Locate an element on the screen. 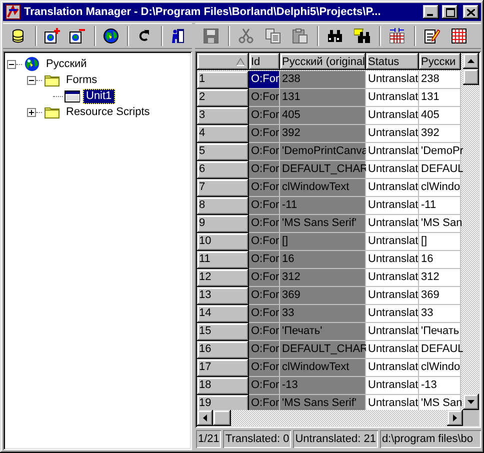 This screenshot has height=453, width=484. globe-plus-icon is located at coordinates (52, 36).